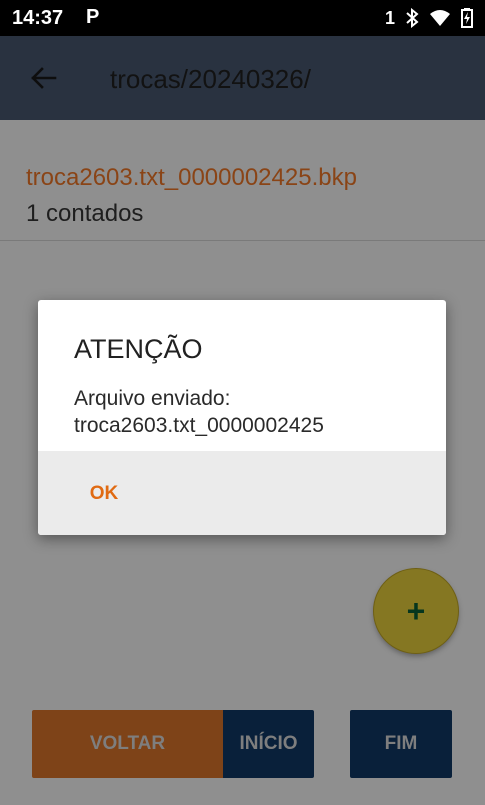 The image size is (485, 805). I want to click on ok-button: OK, so click(104, 494).